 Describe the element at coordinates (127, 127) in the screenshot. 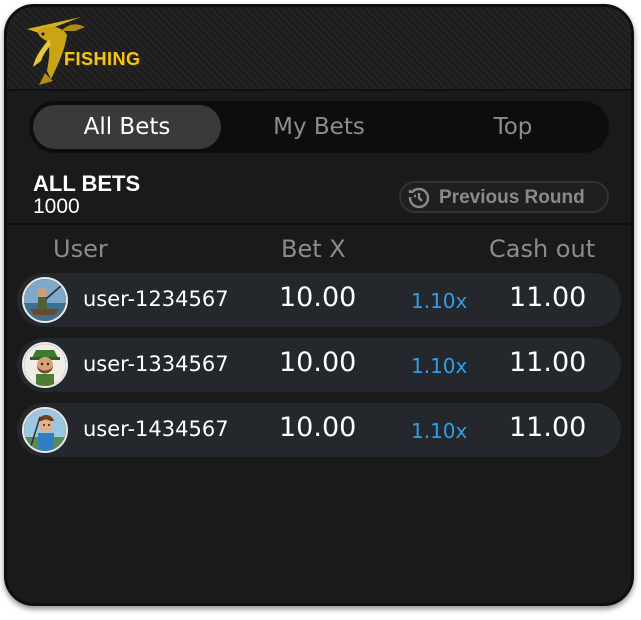

I see `tab-all-bets: All Bets` at that location.